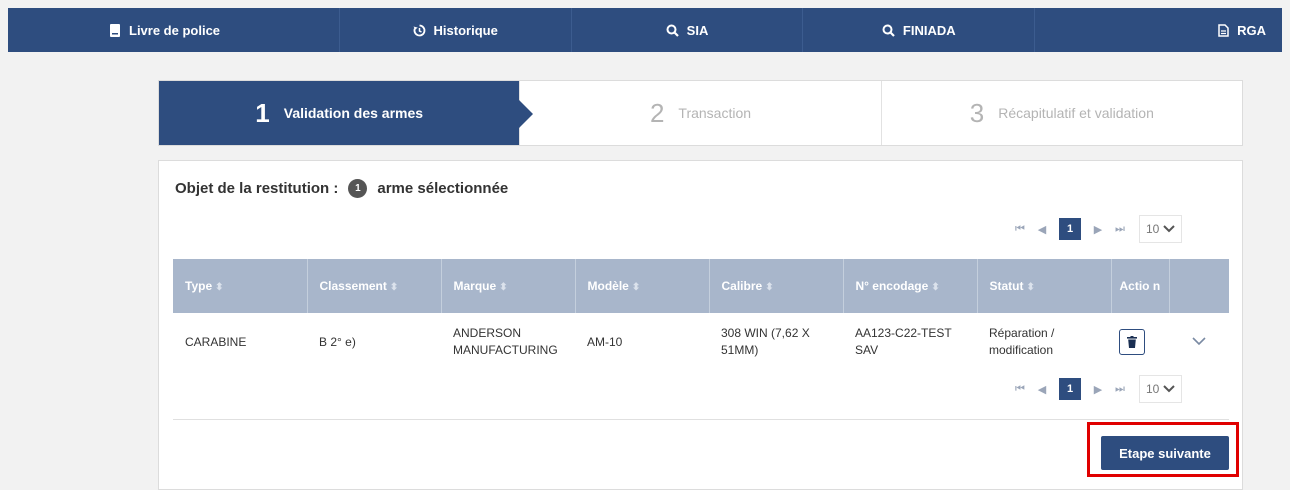 This screenshot has width=1290, height=490. Describe the element at coordinates (1199, 286) in the screenshot. I see `col-expand` at that location.